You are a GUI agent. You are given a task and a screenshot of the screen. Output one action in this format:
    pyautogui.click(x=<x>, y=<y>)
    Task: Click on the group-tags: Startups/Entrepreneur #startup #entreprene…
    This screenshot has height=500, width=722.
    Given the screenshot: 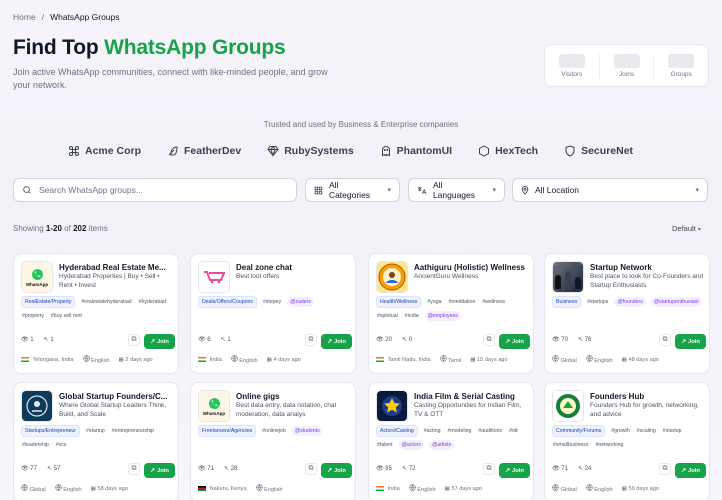 What is the action you would take?
    pyautogui.click(x=98, y=437)
    